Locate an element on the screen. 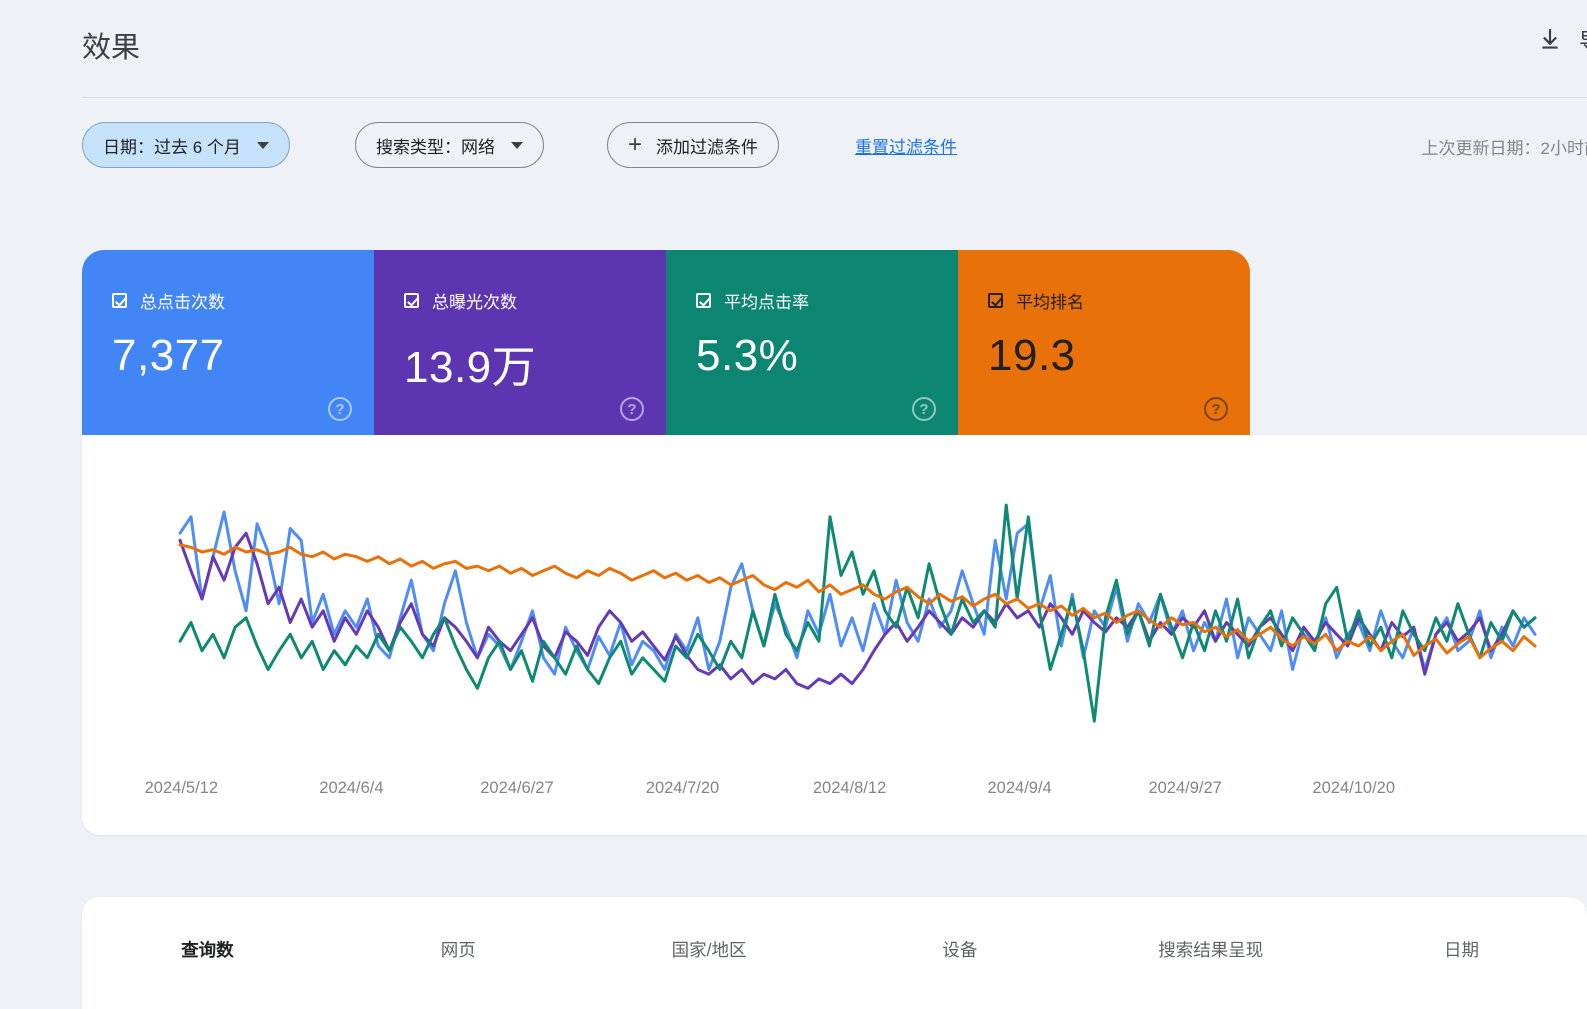 This screenshot has height=1009, width=1587. metric-card-impressions: 总曝光次数 13.9万 ? is located at coordinates (520, 342).